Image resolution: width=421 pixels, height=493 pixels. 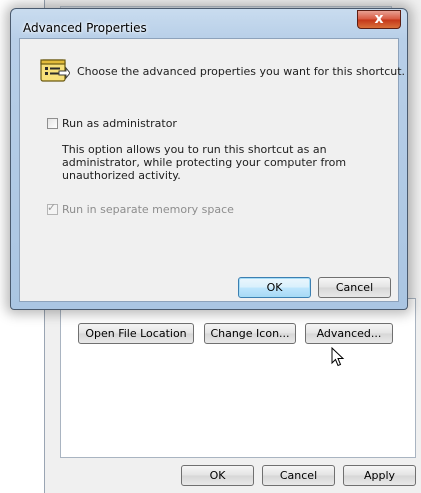 What do you see at coordinates (136, 333) in the screenshot?
I see `open-file-location-button: Open File Location` at bounding box center [136, 333].